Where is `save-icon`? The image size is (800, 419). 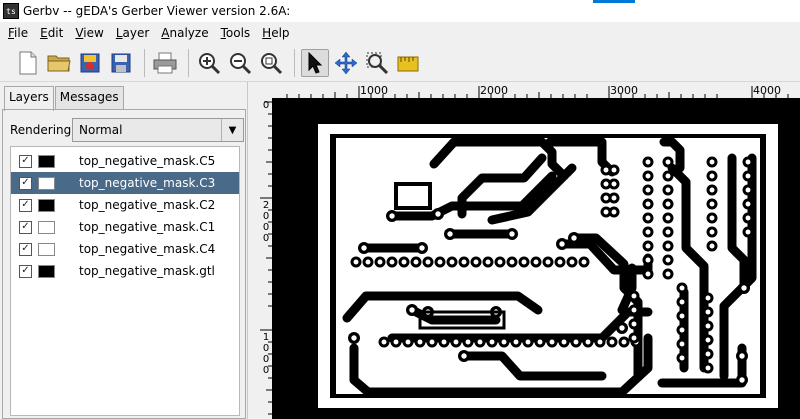
save-icon is located at coordinates (121, 63).